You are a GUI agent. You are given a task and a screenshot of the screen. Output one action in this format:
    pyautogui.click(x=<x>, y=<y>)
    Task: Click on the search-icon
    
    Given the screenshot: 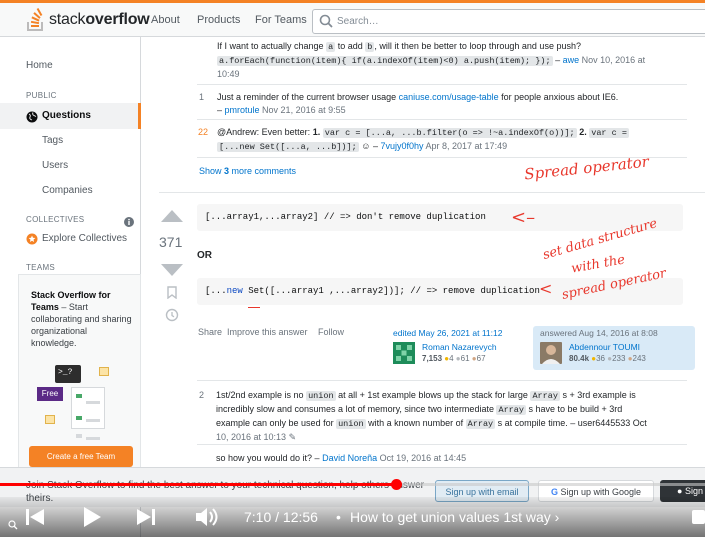 What is the action you would take?
    pyautogui.click(x=326, y=23)
    